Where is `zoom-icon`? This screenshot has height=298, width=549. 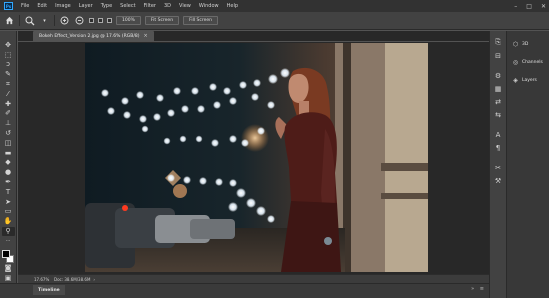
zoom-icon is located at coordinates (29, 20).